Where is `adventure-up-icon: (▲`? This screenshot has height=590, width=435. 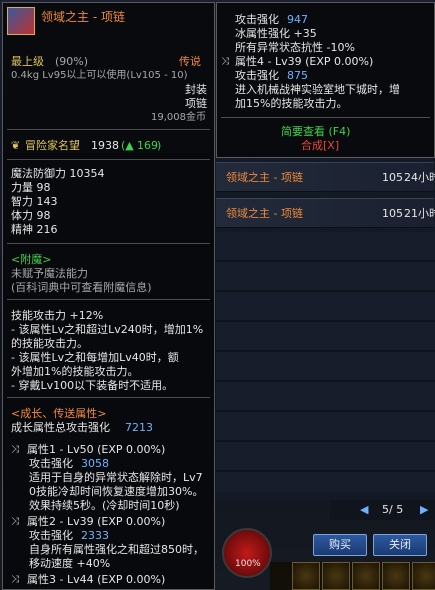
adventure-up-icon: (▲ is located at coordinates (127, 145).